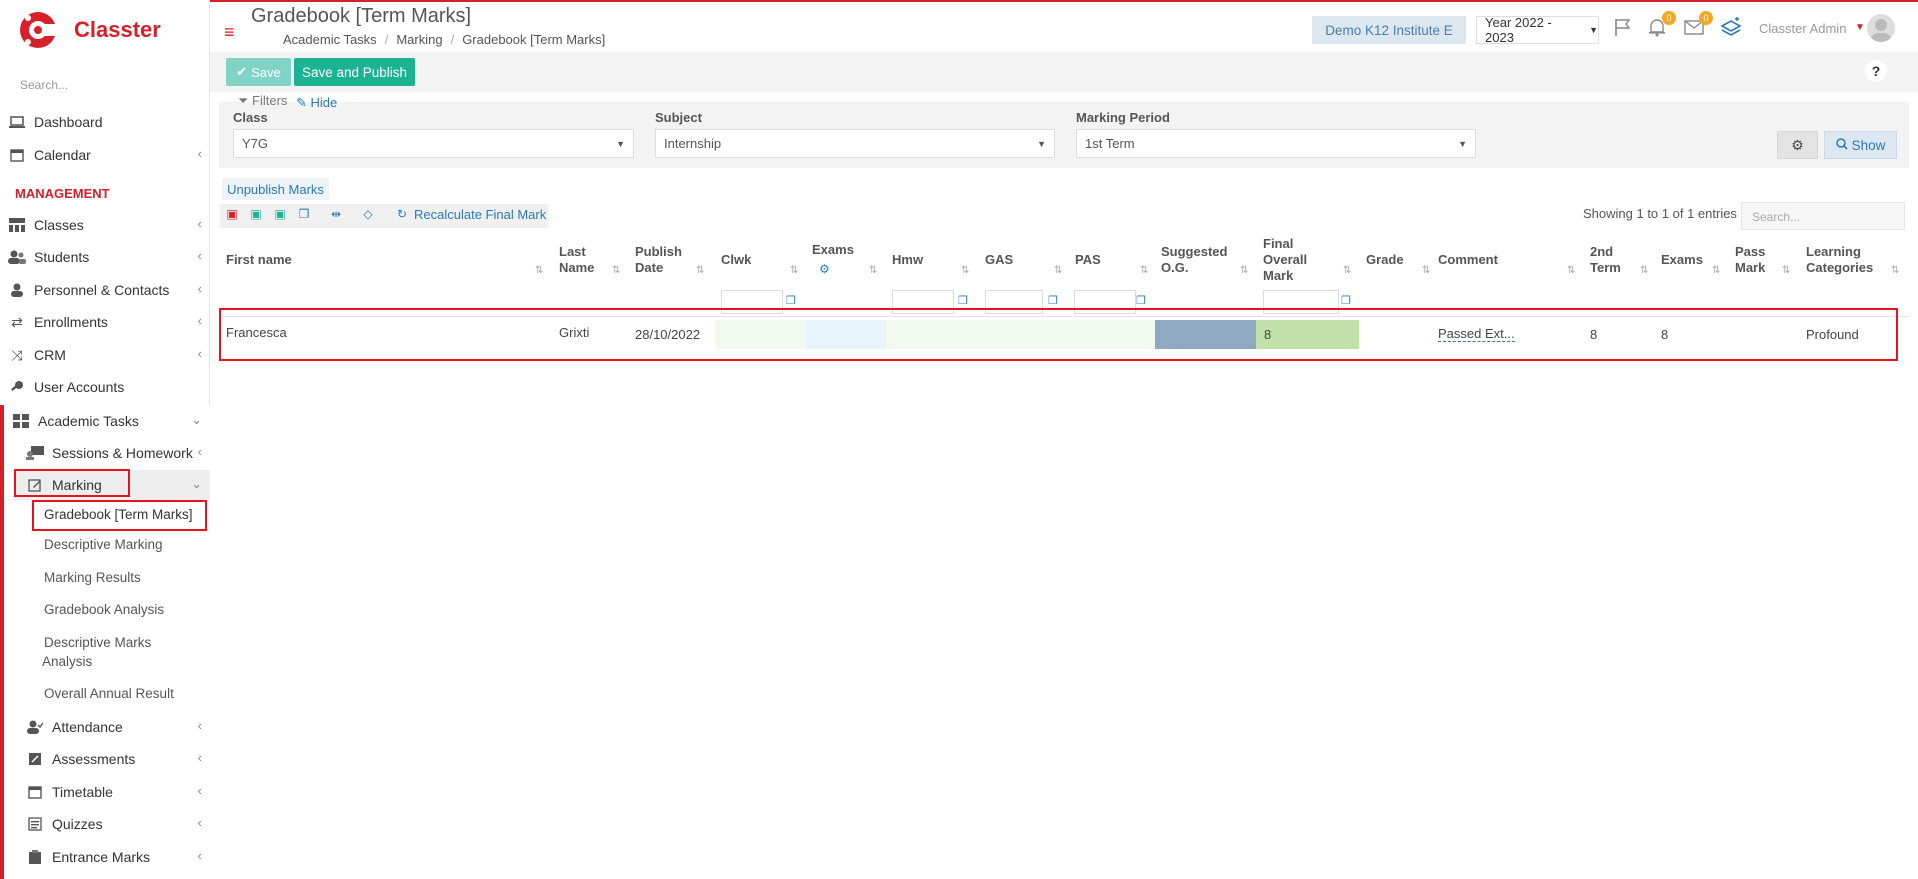  Describe the element at coordinates (17, 155) in the screenshot. I see `calendar-icon` at that location.